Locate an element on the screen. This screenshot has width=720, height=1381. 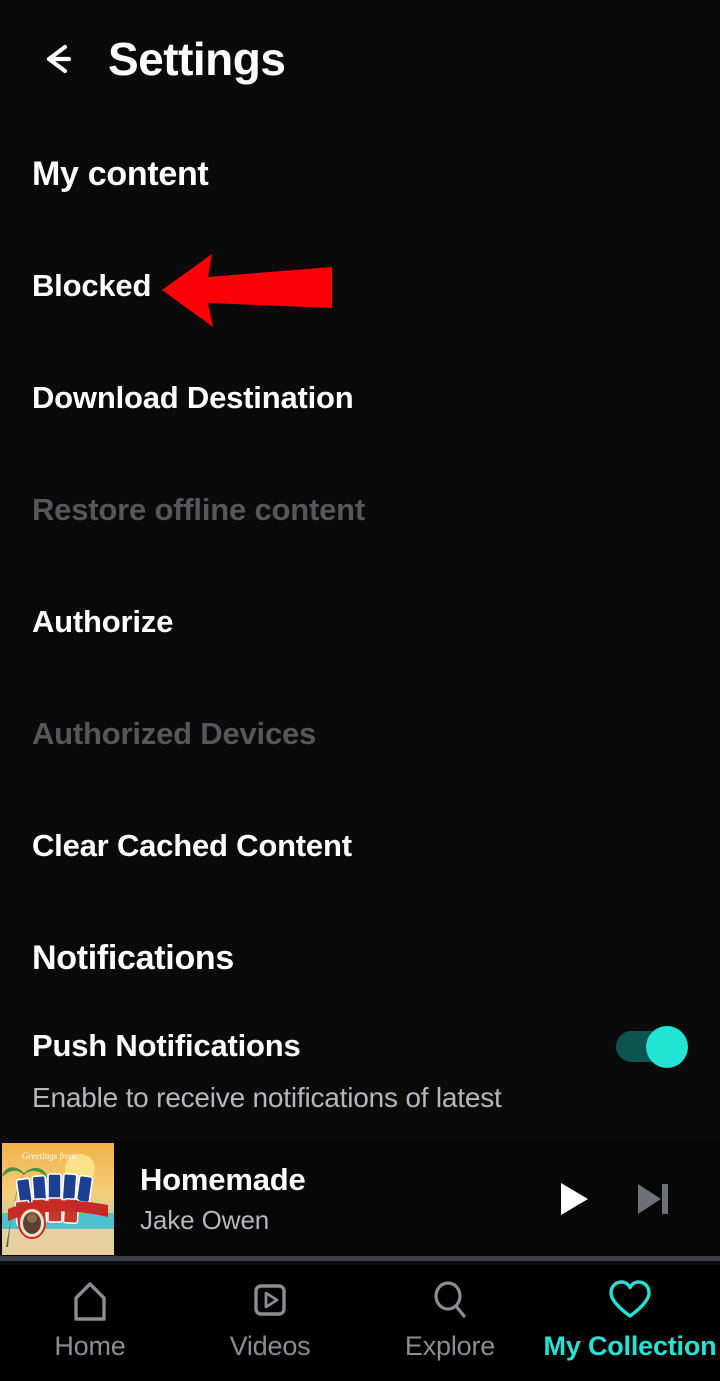
settings-item-label: Authorize is located at coordinates (103, 621).